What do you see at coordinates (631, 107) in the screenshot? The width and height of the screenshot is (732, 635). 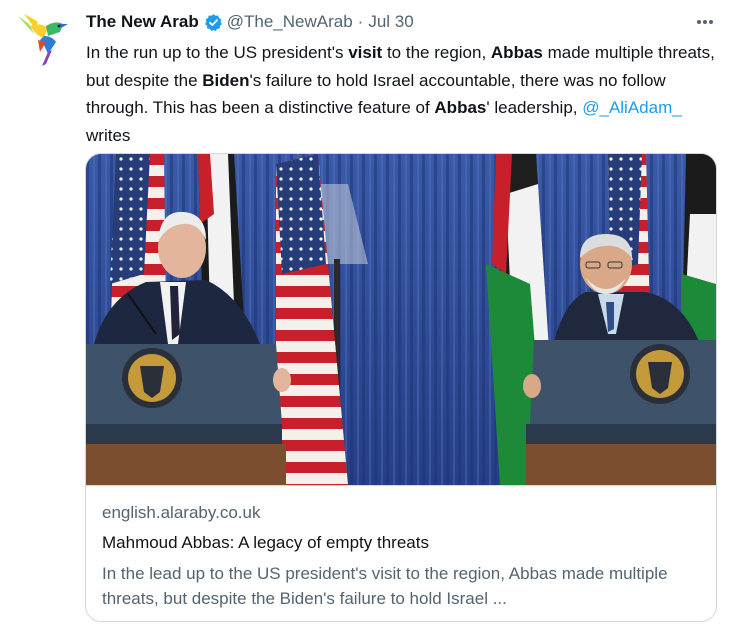 I see `mention-link: @_AliAdam_` at bounding box center [631, 107].